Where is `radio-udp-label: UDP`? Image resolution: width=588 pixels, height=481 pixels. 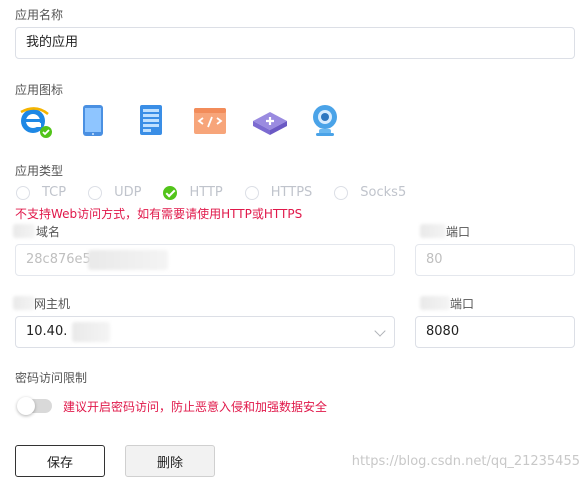 radio-udp-label: UDP is located at coordinates (128, 192).